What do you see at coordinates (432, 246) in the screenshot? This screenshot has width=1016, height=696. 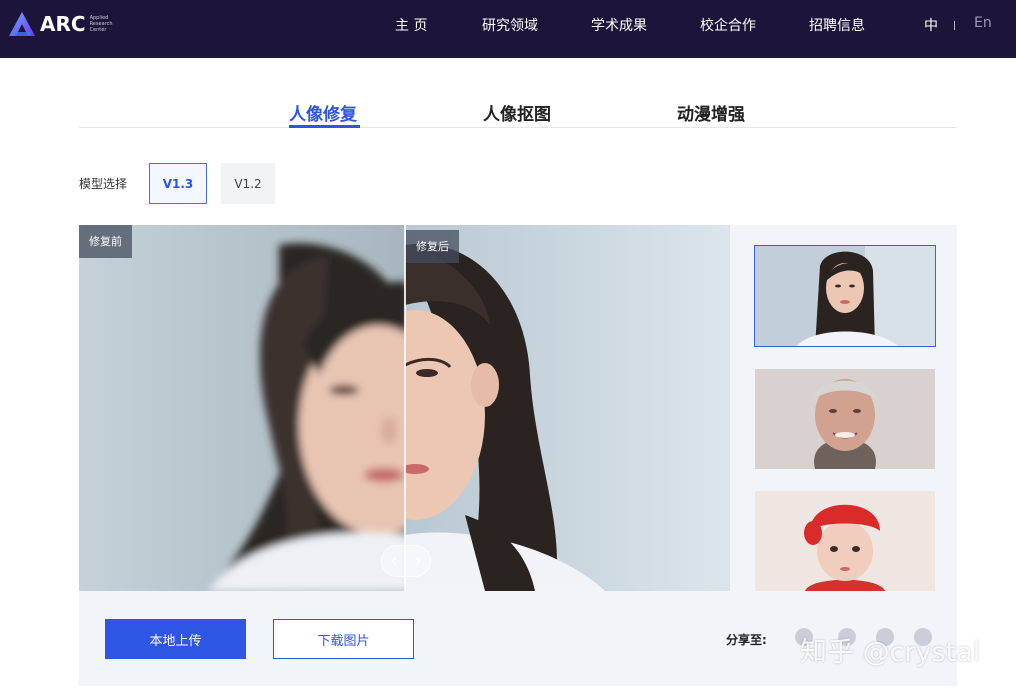 I see `after-label: 修复后` at bounding box center [432, 246].